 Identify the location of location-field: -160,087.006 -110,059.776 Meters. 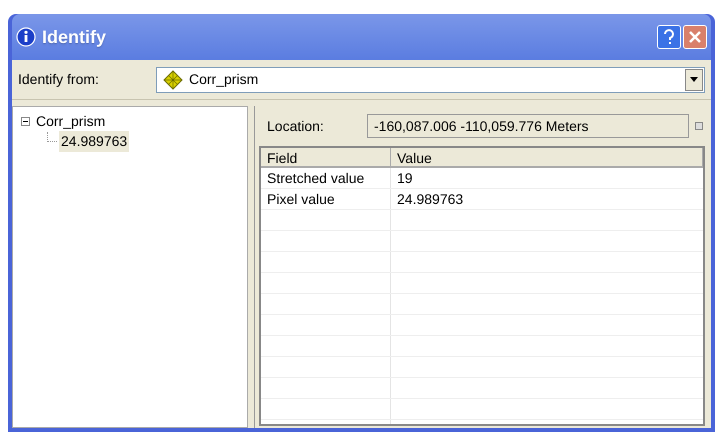
(528, 126).